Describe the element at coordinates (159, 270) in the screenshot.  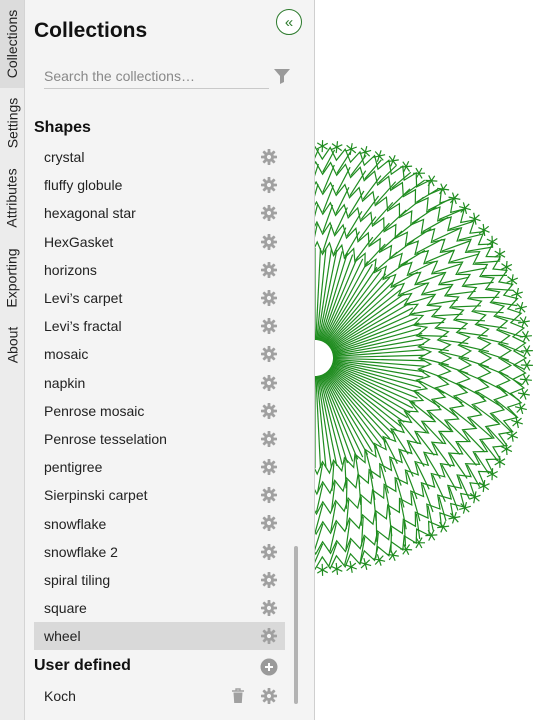
I see `collection-item: horizons` at that location.